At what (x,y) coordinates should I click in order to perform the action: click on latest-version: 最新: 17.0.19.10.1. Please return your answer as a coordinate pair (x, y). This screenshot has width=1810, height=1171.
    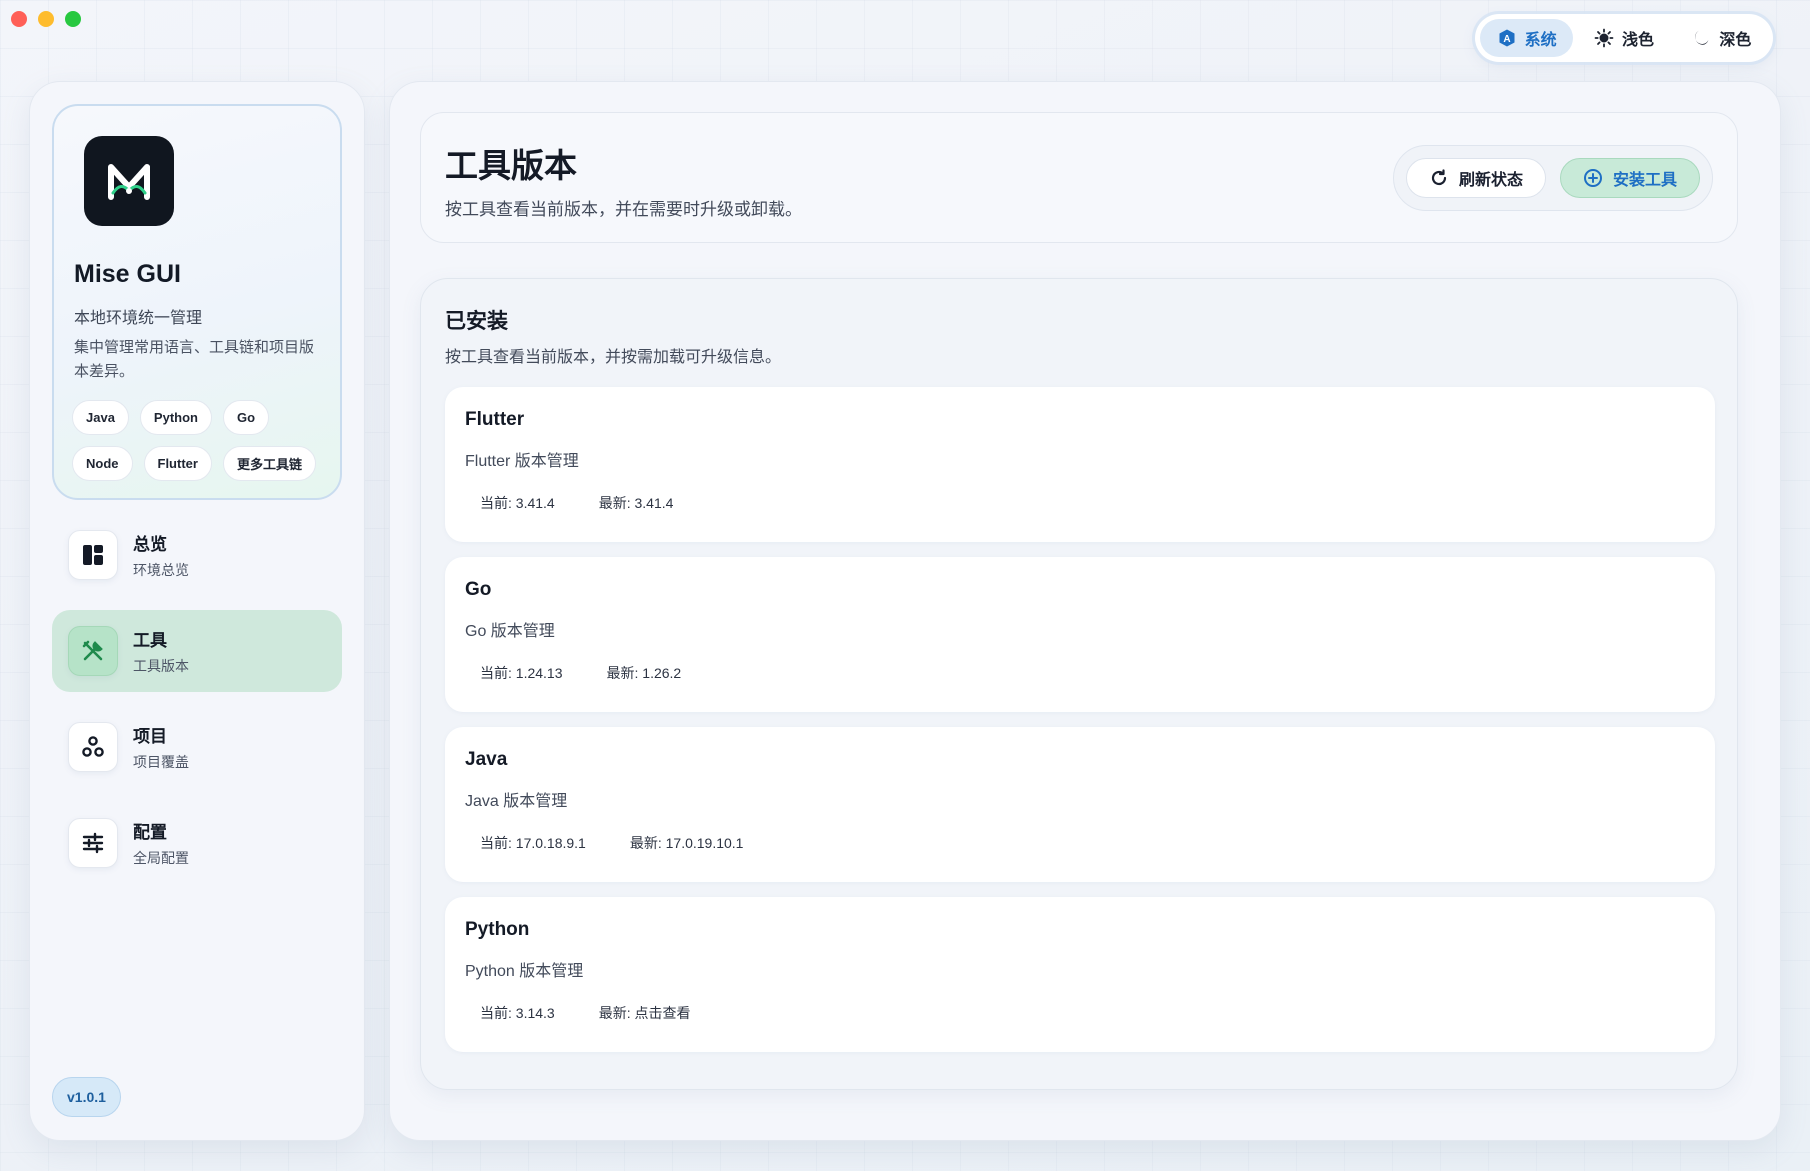
    Looking at the image, I should click on (686, 843).